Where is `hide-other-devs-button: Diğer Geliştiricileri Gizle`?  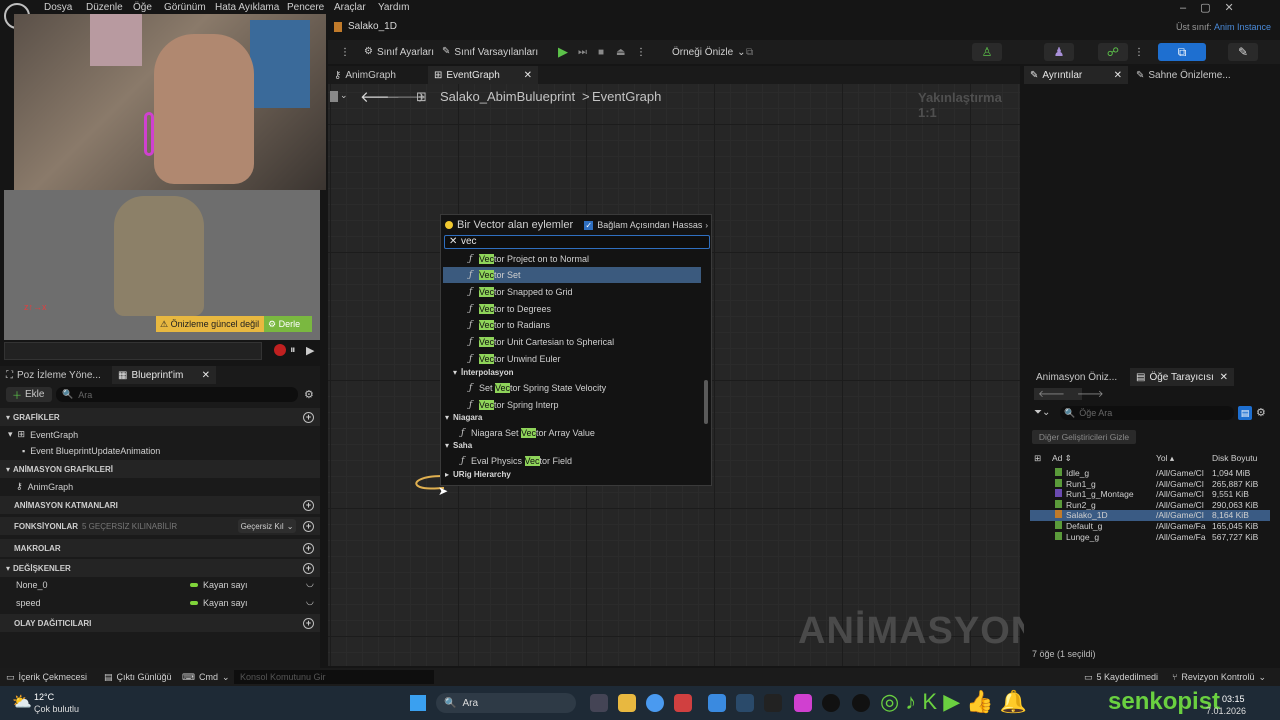
hide-other-devs-button: Diğer Geliştiricileri Gizle is located at coordinates (1084, 437).